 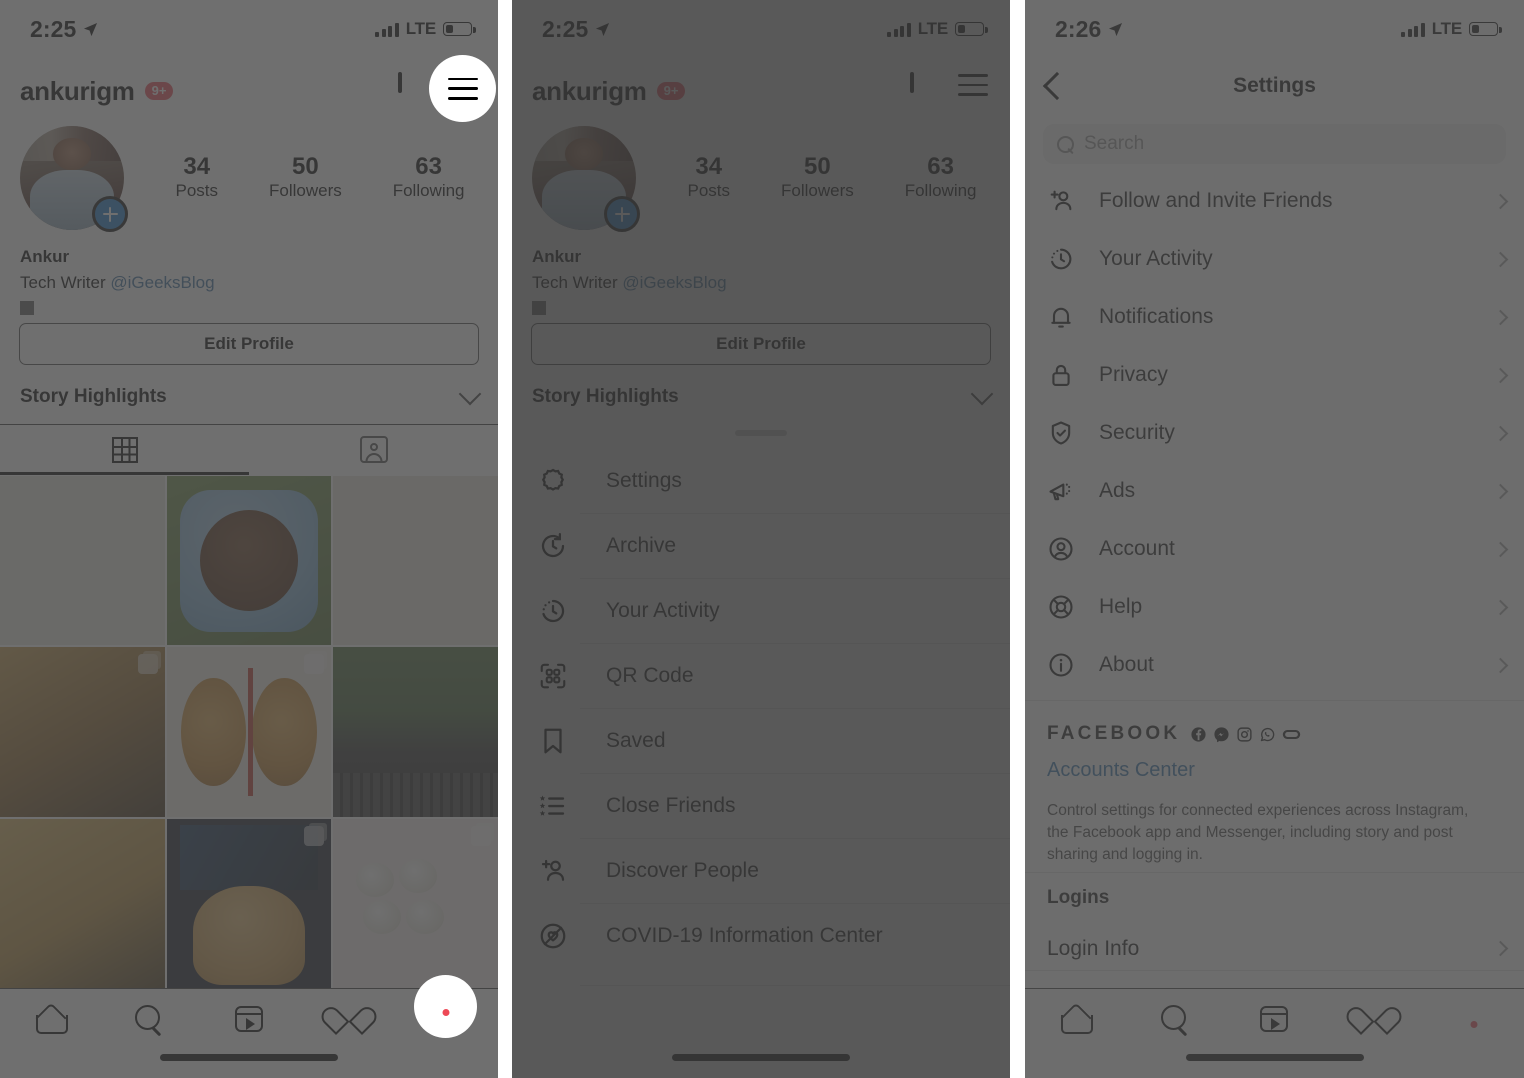 What do you see at coordinates (1137, 548) in the screenshot?
I see `settings-item-label: Account` at bounding box center [1137, 548].